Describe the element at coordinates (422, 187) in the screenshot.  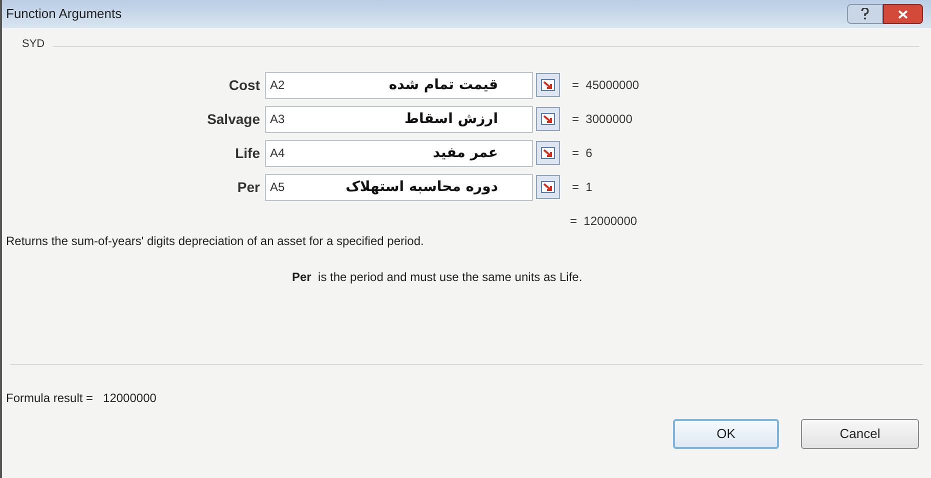
I see `annotation: دوره محاسبه استهلاک` at that location.